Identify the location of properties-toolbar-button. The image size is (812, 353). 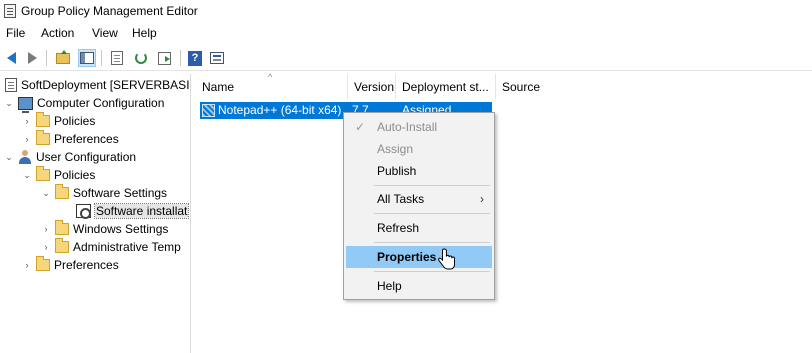
(117, 58).